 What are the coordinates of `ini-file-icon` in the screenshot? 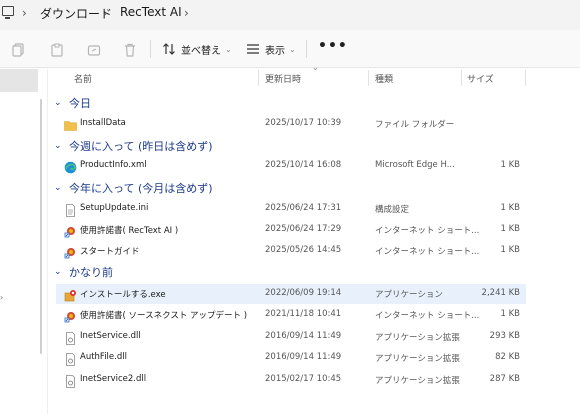 It's located at (70, 209).